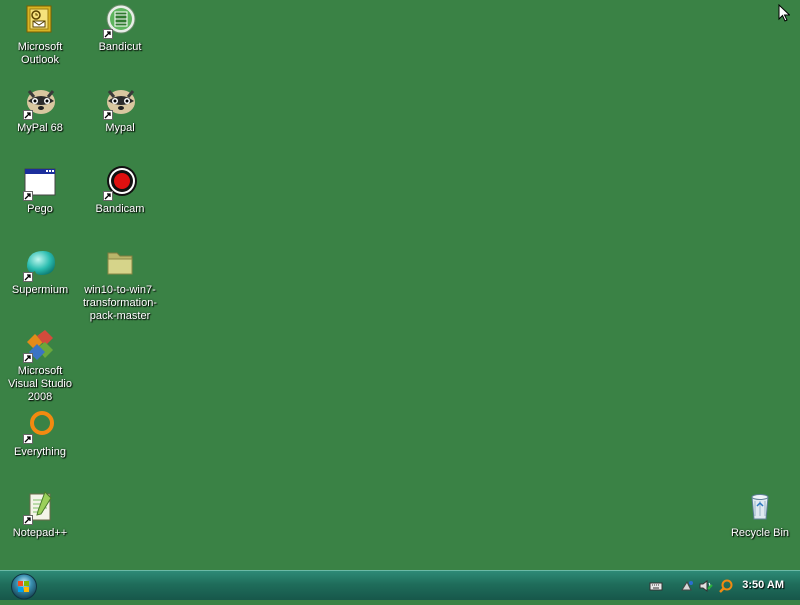  Describe the element at coordinates (120, 21) in the screenshot. I see `bandicut-icon` at that location.